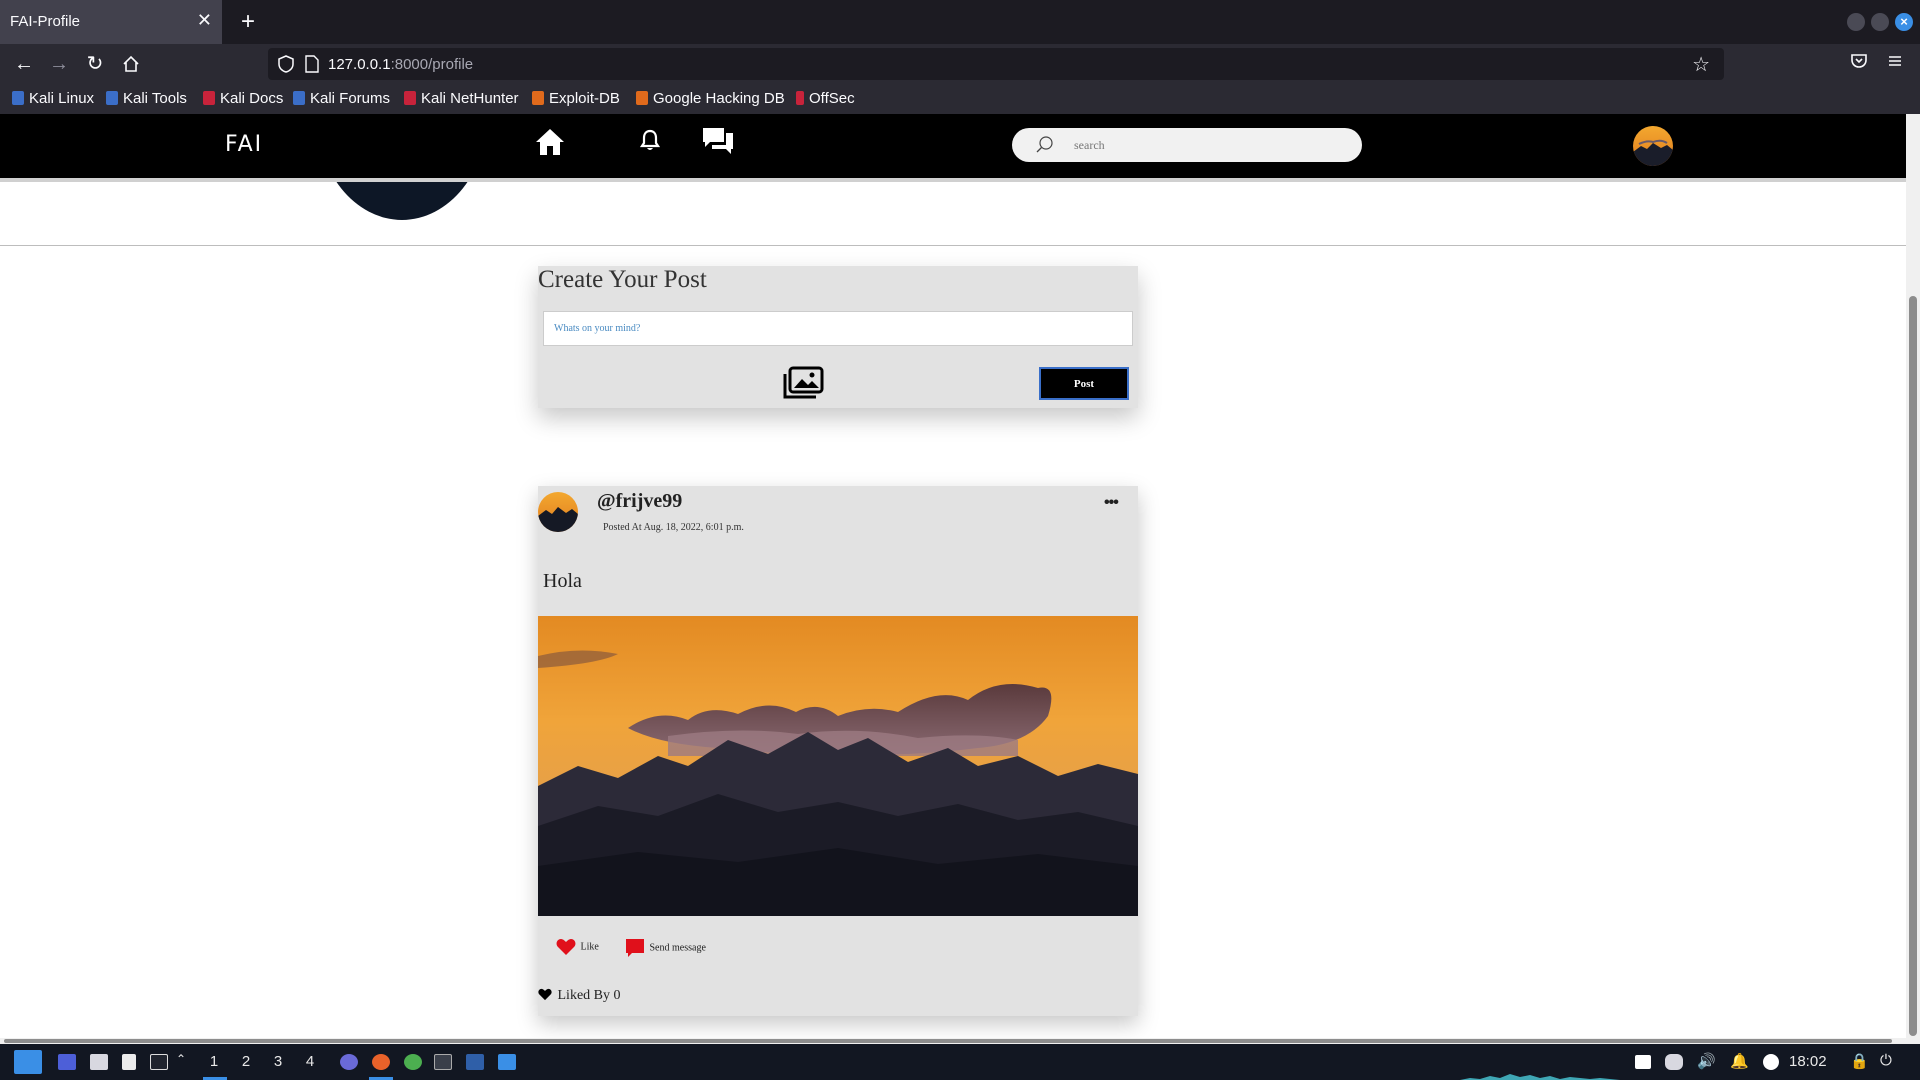 This screenshot has width=1920, height=1080. I want to click on bookmark-kali-tools: Kali Tools, so click(146, 98).